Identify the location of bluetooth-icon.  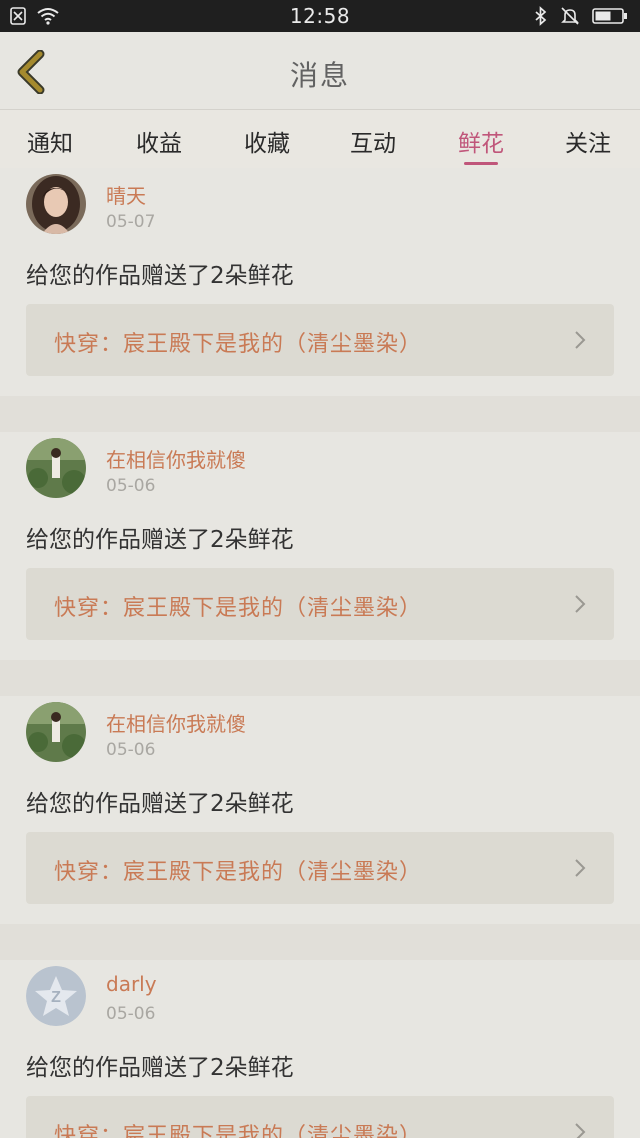
(541, 16).